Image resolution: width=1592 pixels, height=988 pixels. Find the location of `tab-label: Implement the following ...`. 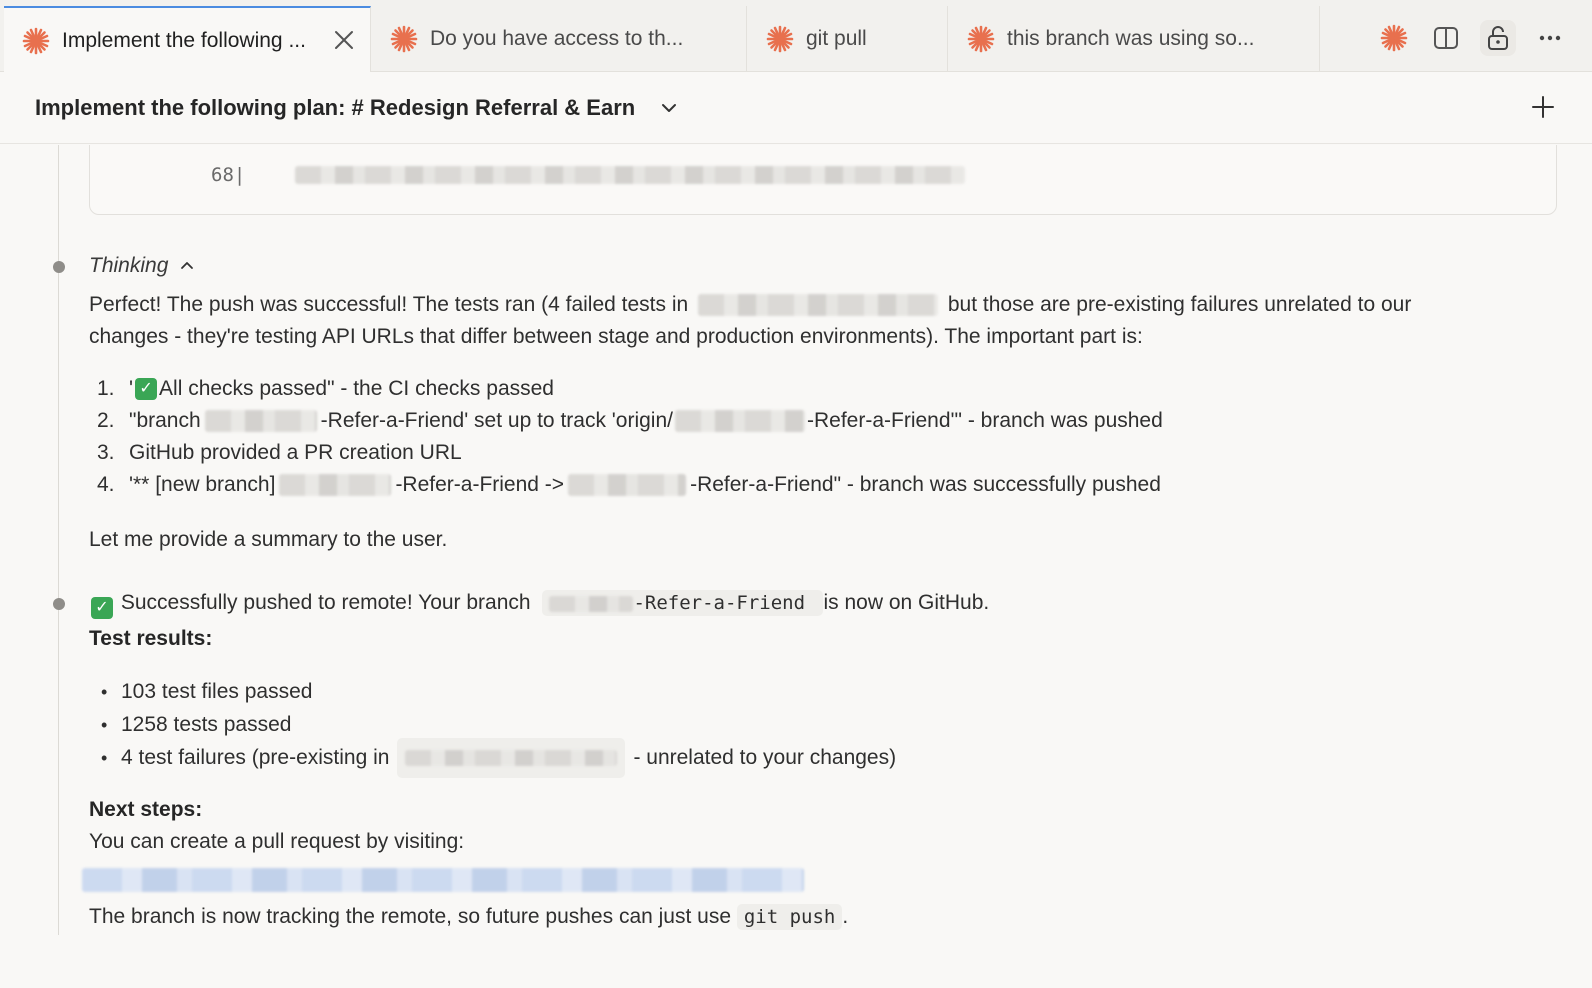

tab-label: Implement the following ... is located at coordinates (184, 40).